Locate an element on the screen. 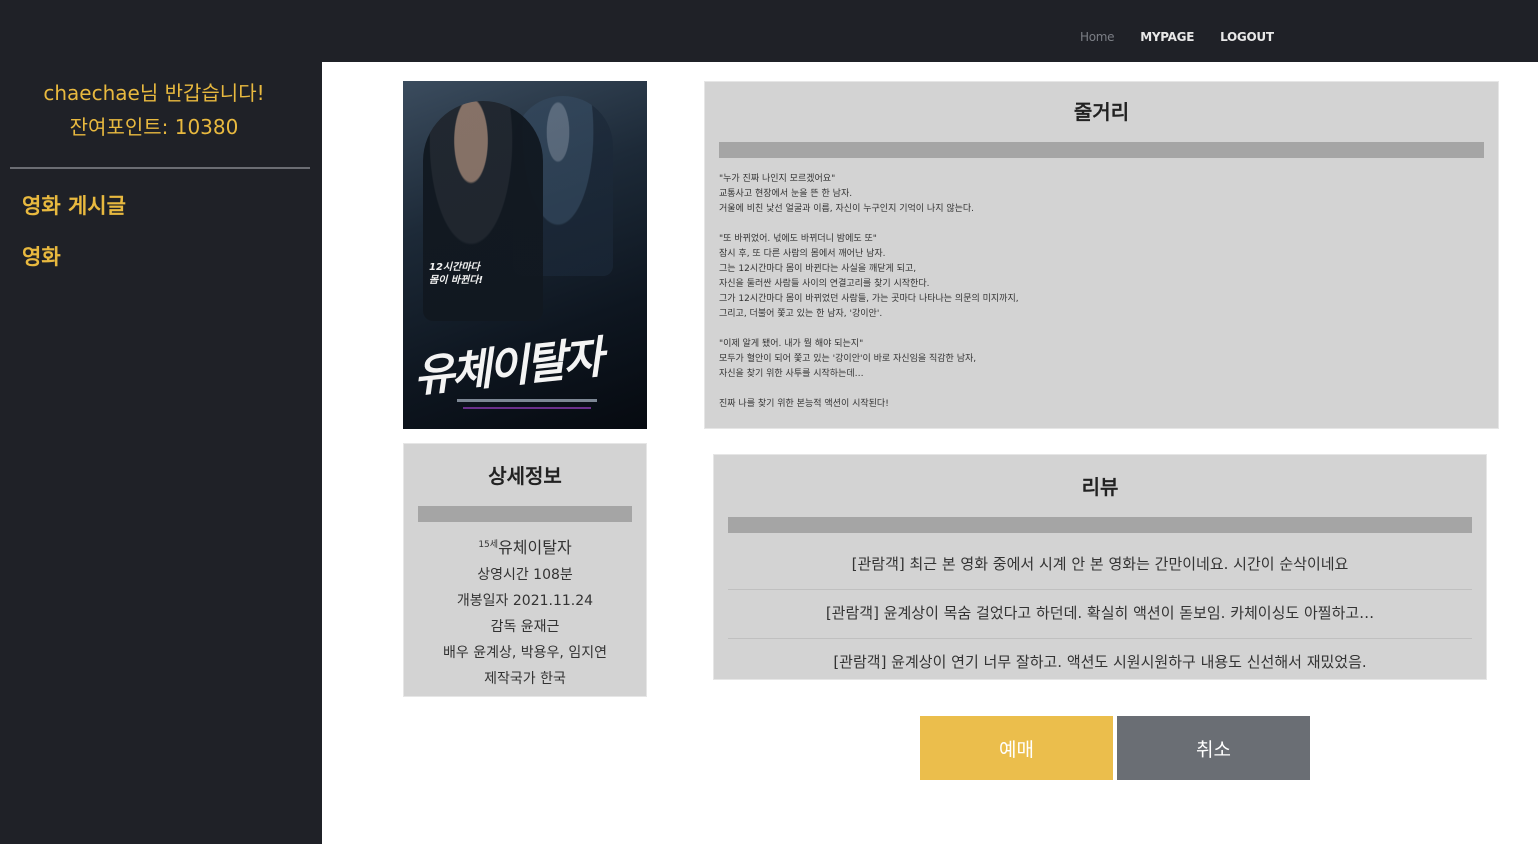  details-runtime: 상영시간 108분 is located at coordinates (525, 575).